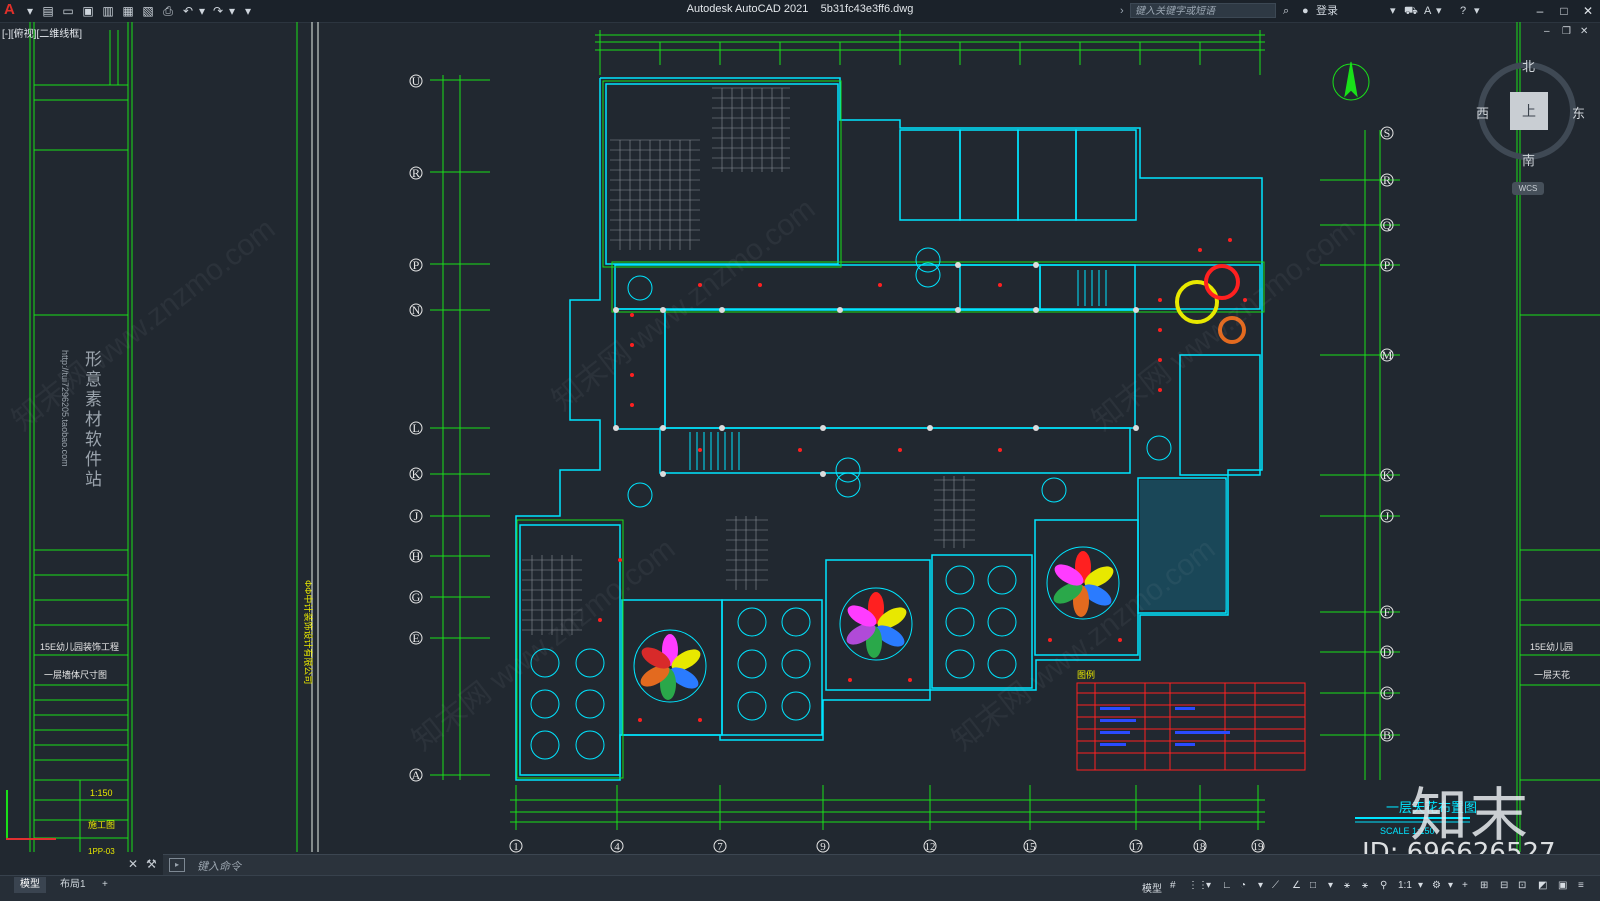 Image resolution: width=1600 pixels, height=901 pixels. Describe the element at coordinates (1393, 11) in the screenshot. I see `login-dropdown-icon: ▾` at that location.